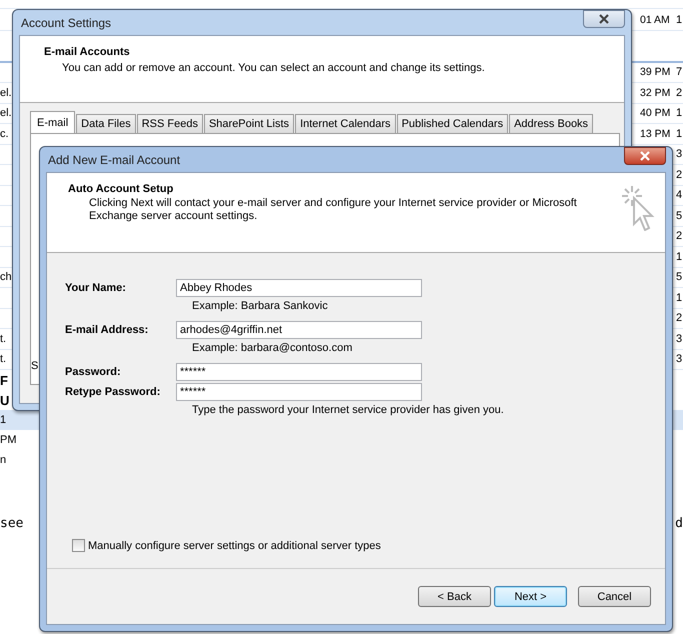 This screenshot has height=634, width=683. Describe the element at coordinates (614, 596) in the screenshot. I see `dialog-button: Cancel` at that location.